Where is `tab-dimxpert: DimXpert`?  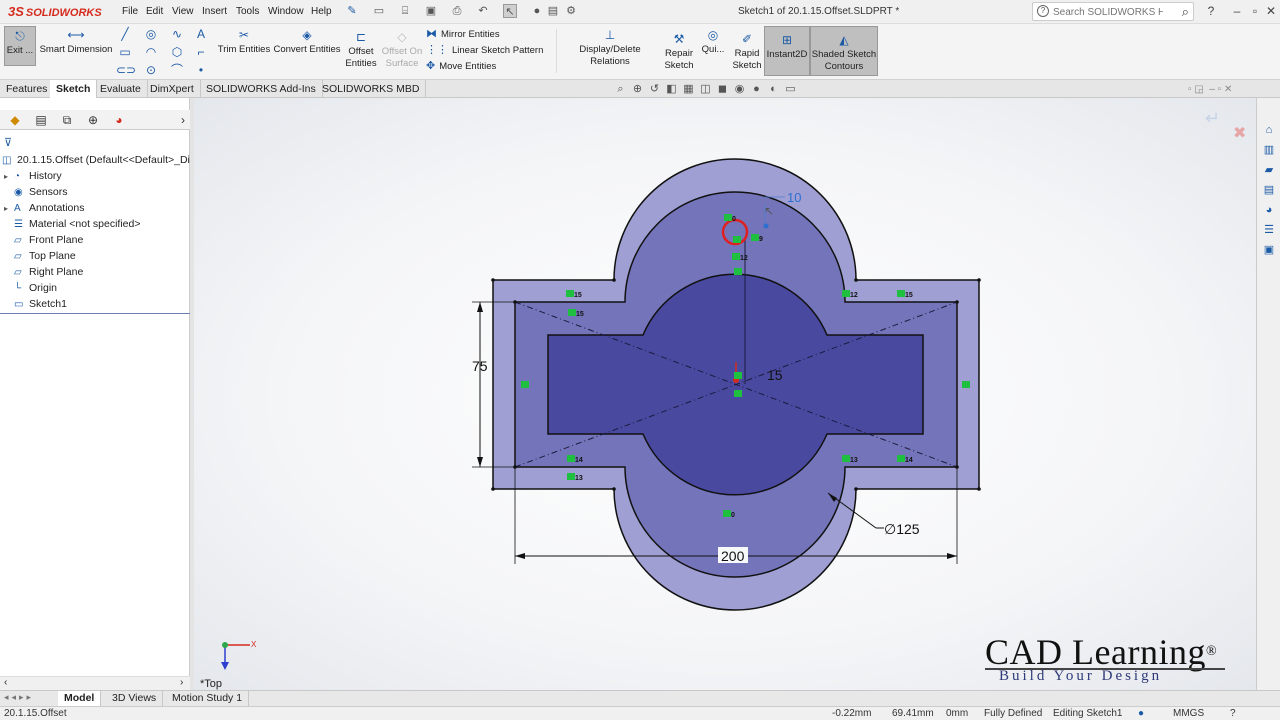
tab-dimxpert: DimXpert is located at coordinates (172, 89).